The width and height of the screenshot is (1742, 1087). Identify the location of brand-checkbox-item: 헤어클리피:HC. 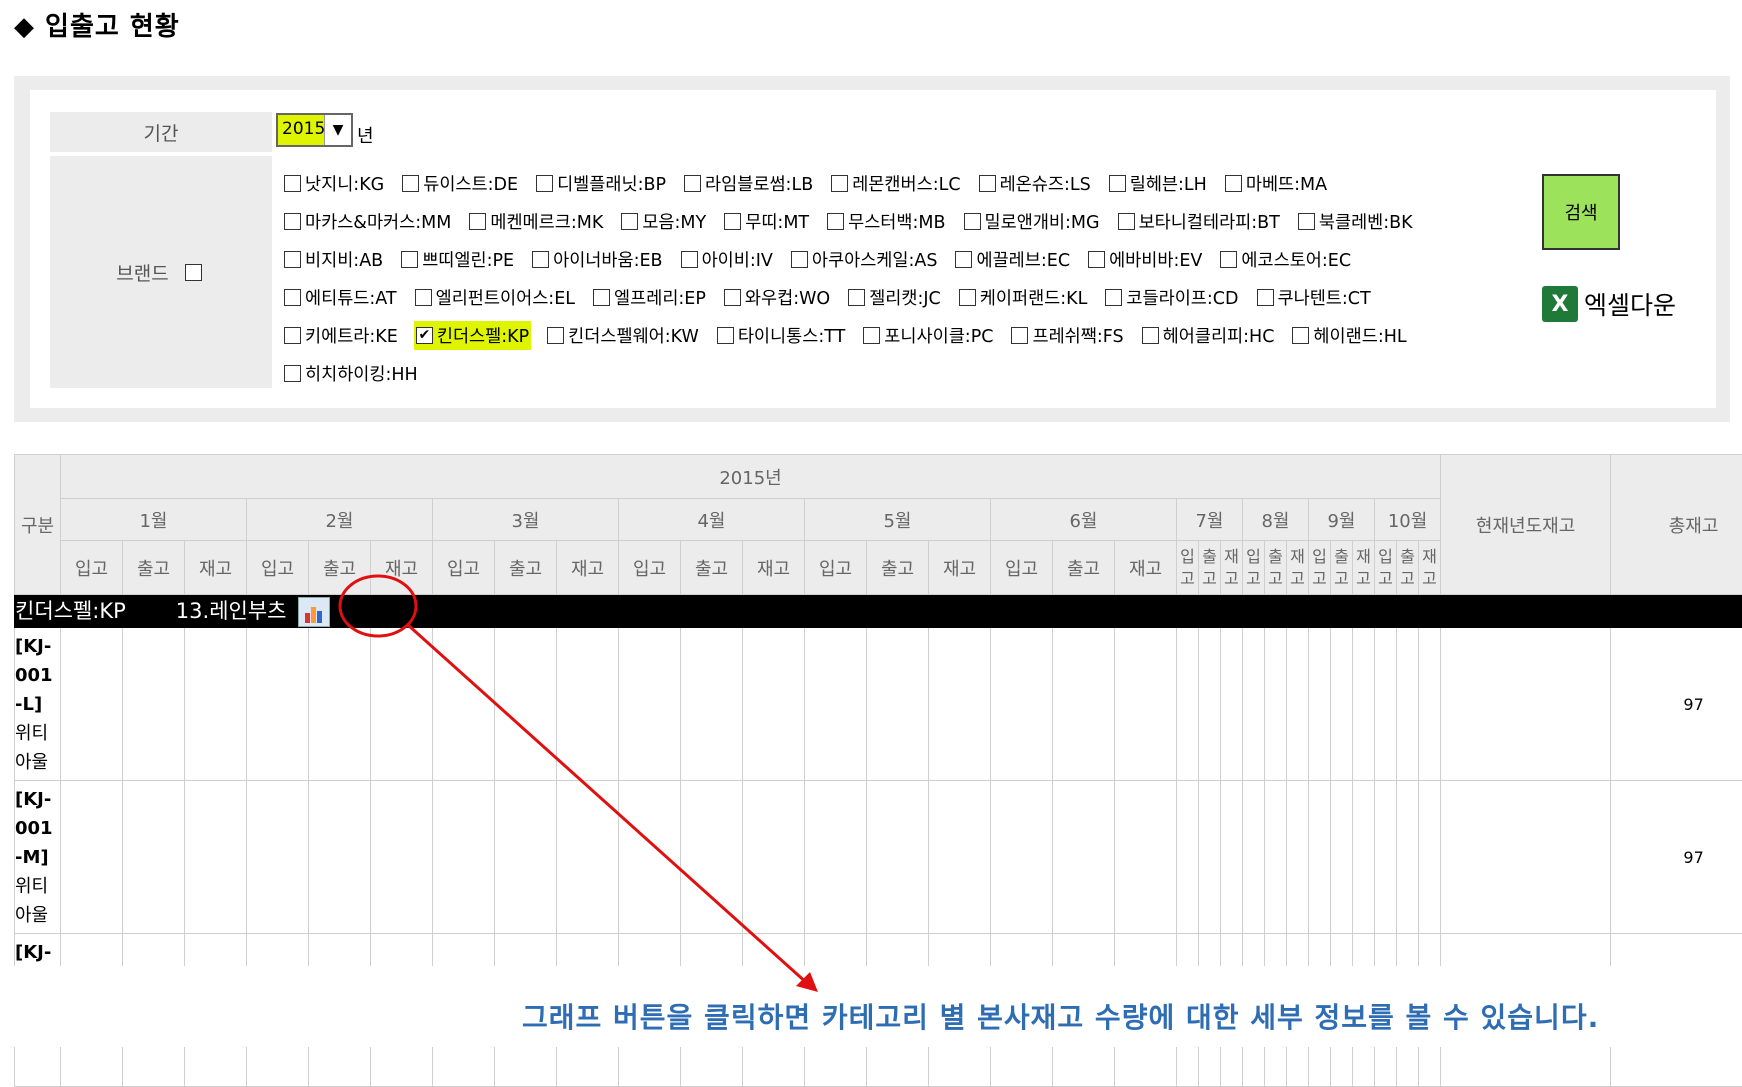
(1208, 335).